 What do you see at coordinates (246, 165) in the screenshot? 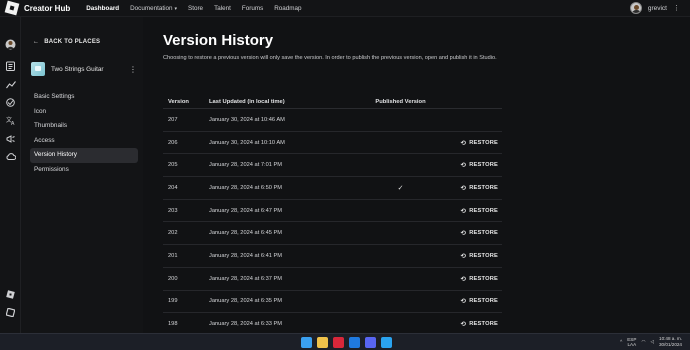
I see `last-updated: January 28, 2024 at 7:01 PM` at bounding box center [246, 165].